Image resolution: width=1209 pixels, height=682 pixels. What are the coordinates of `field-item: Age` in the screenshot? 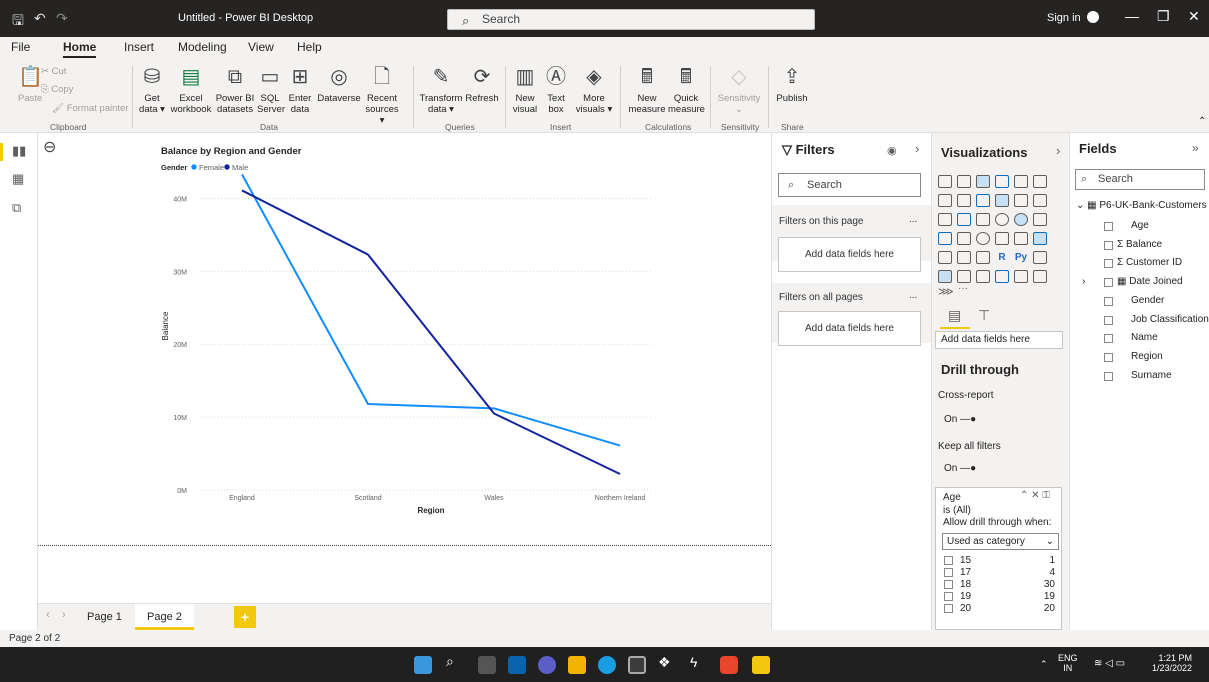 It's located at (1149, 227).